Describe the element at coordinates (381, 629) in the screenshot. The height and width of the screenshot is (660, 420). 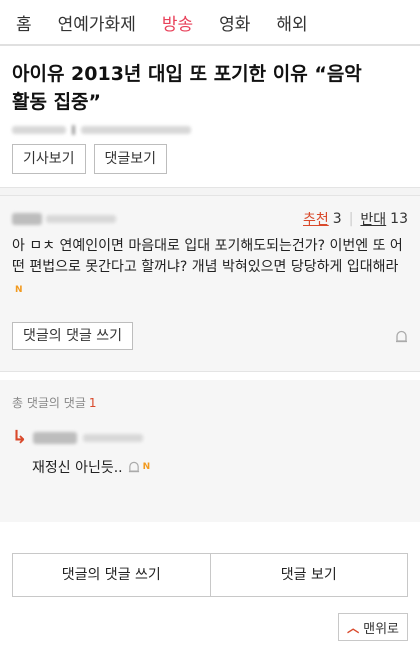
I see `scroll-to-top-label: 맨위로` at that location.